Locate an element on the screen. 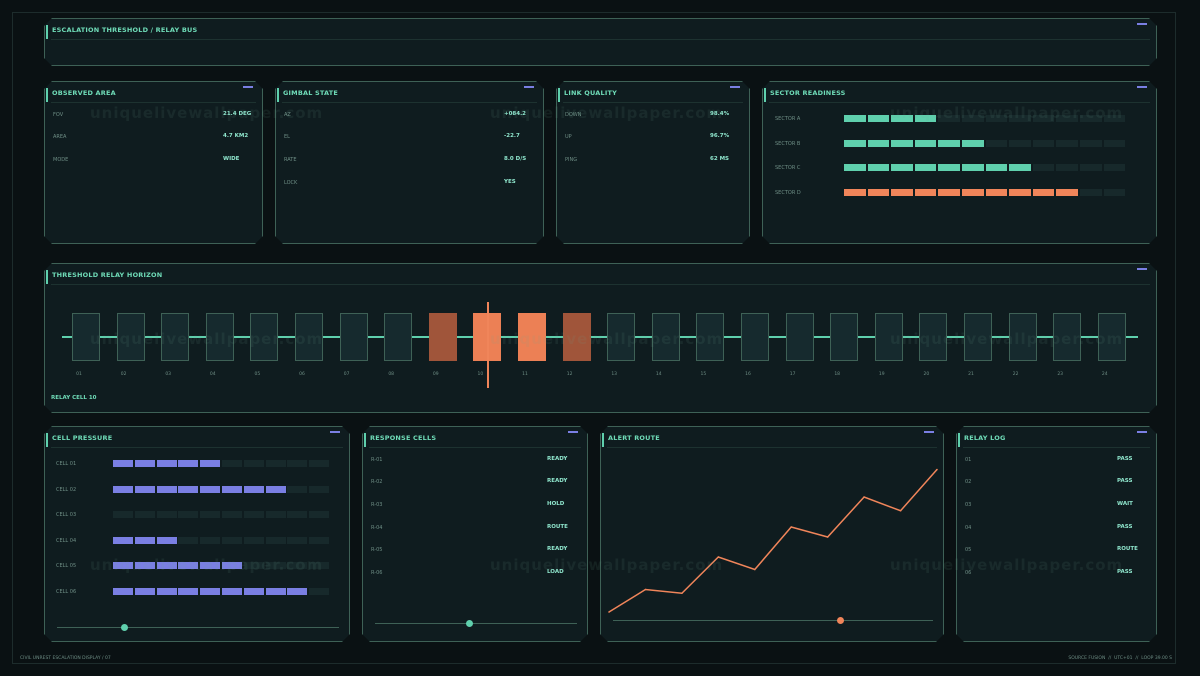 The image size is (1200, 676). relay-cell-label: 03 is located at coordinates (168, 374).